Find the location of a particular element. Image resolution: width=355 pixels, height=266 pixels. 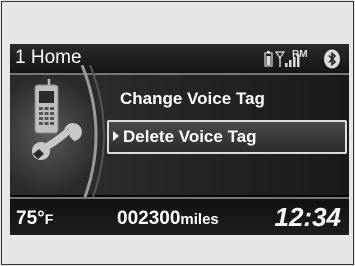

menu-item-change-voice-tag: Change Voice Tag is located at coordinates (225, 99).